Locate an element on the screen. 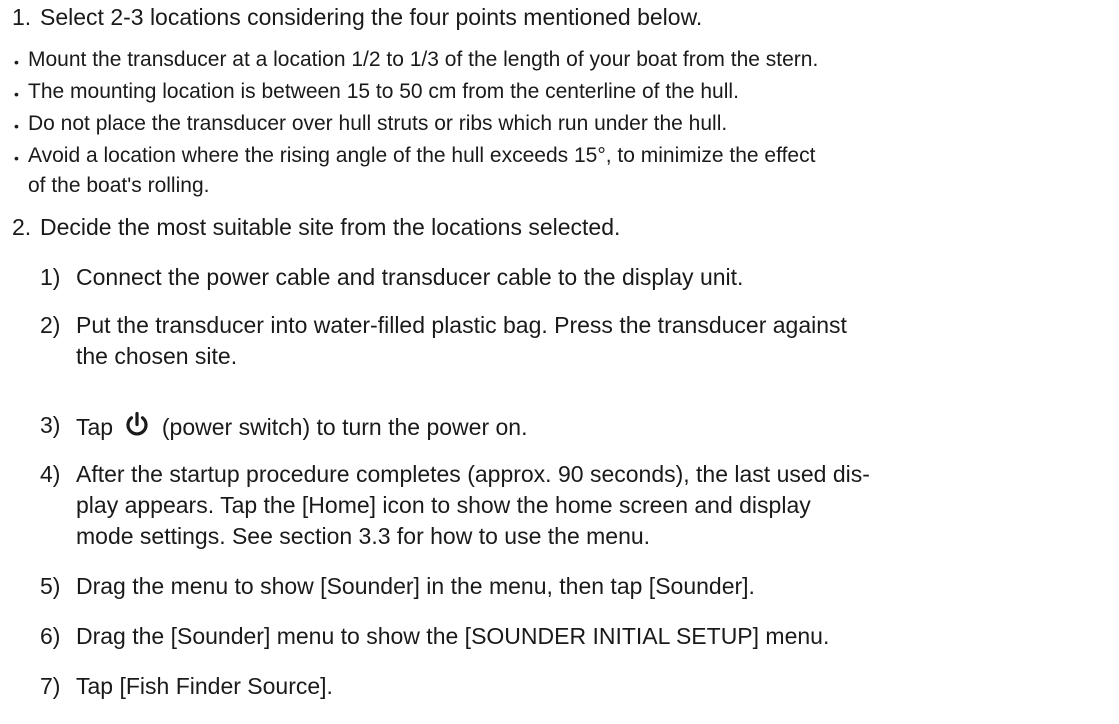 This screenshot has height=724, width=1119. substep-1-number: 1) is located at coordinates (50, 277).